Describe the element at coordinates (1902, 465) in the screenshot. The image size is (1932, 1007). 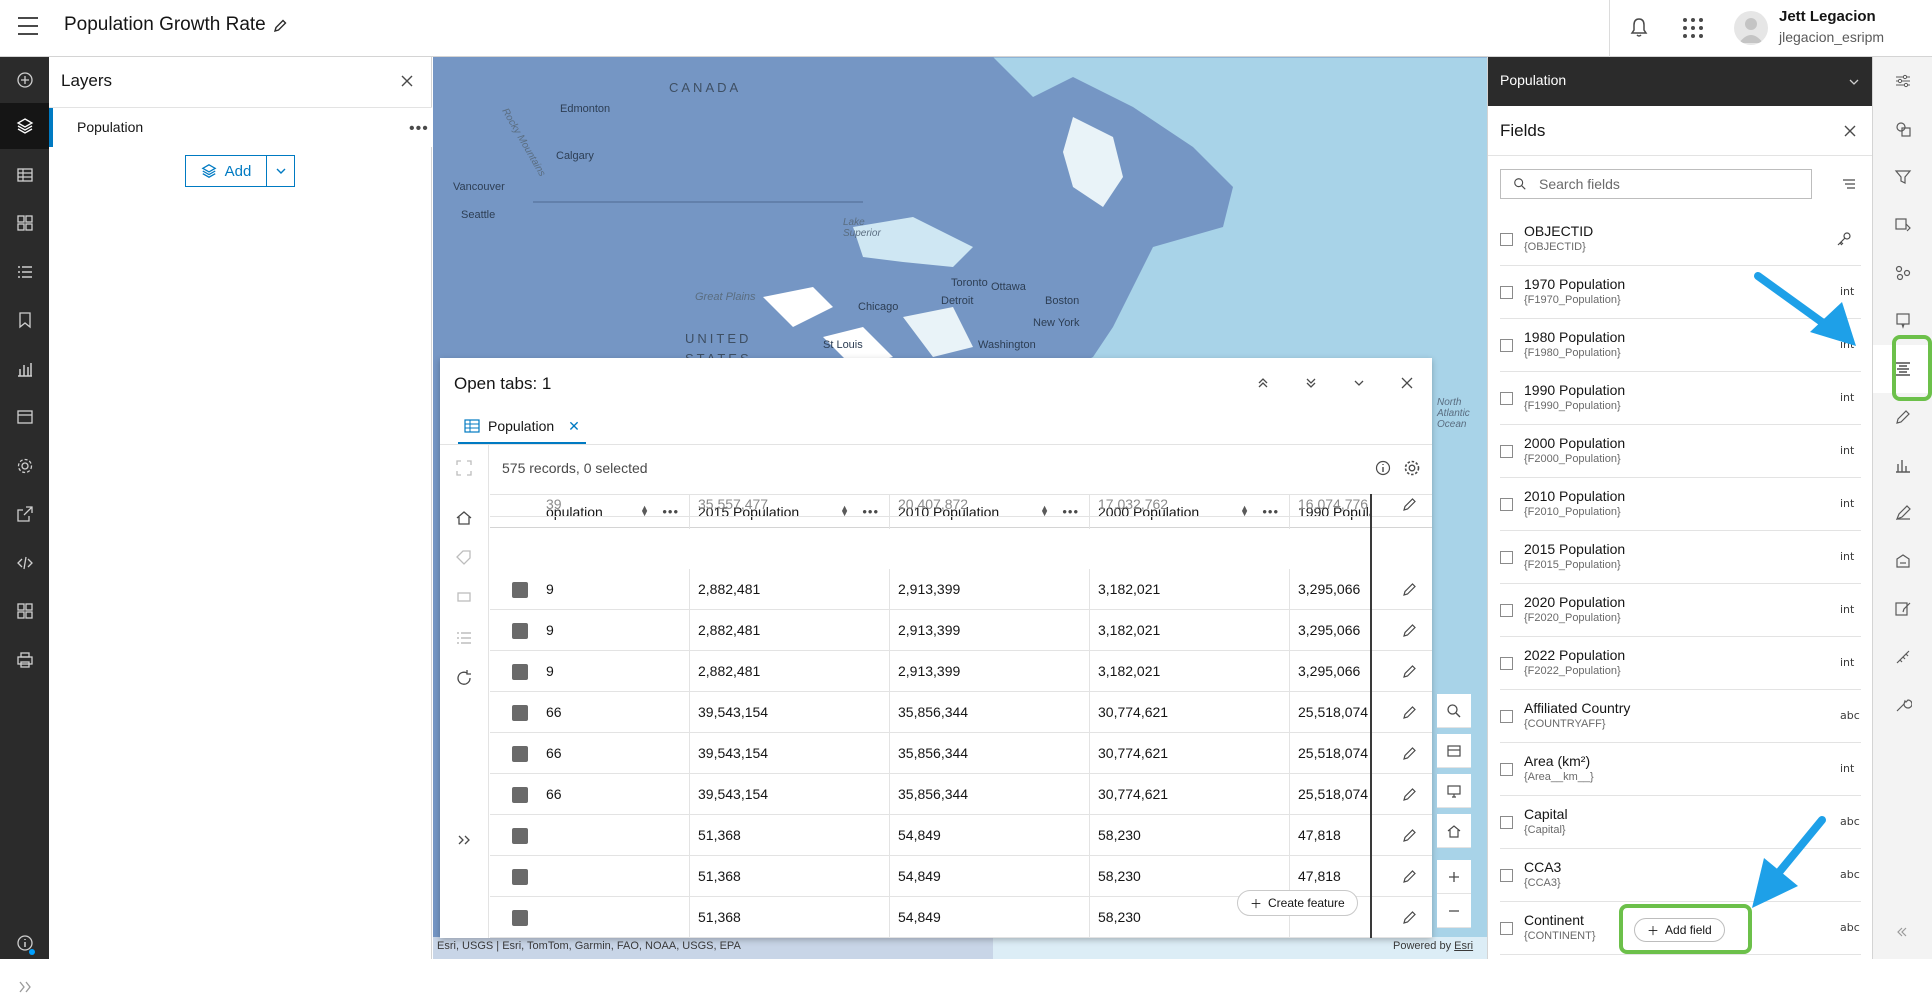
I see `charts-config-button` at that location.